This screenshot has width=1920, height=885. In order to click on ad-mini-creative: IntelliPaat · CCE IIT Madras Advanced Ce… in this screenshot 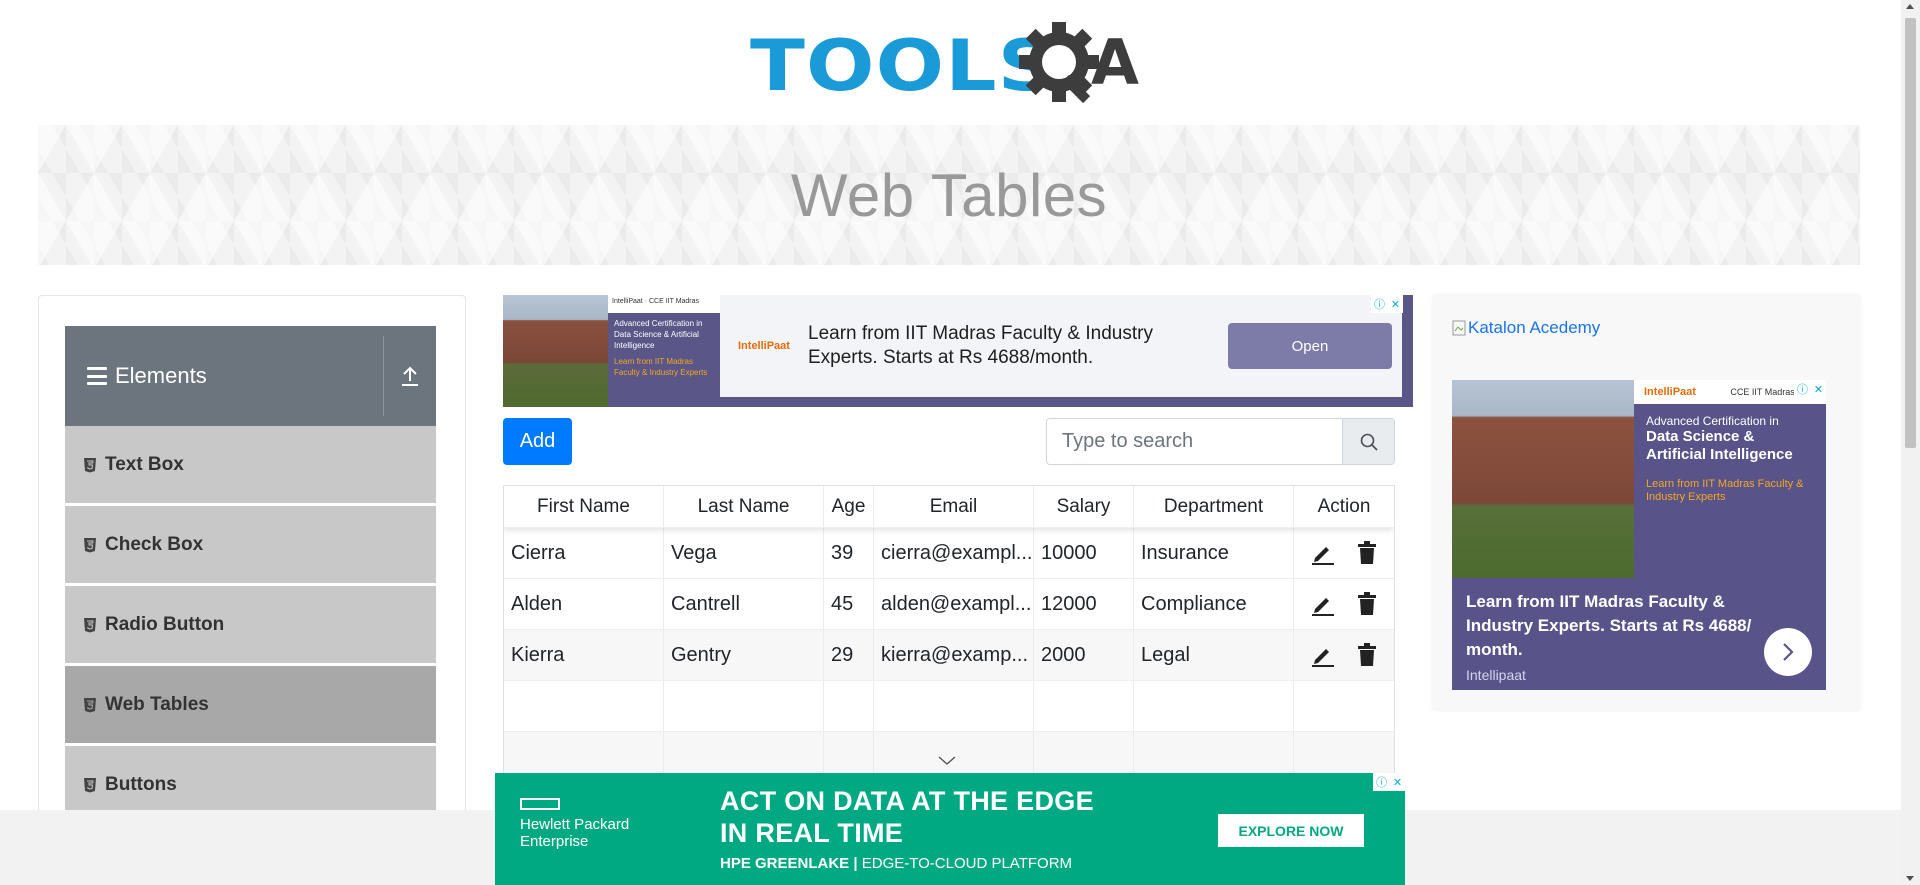, I will do `click(664, 351)`.